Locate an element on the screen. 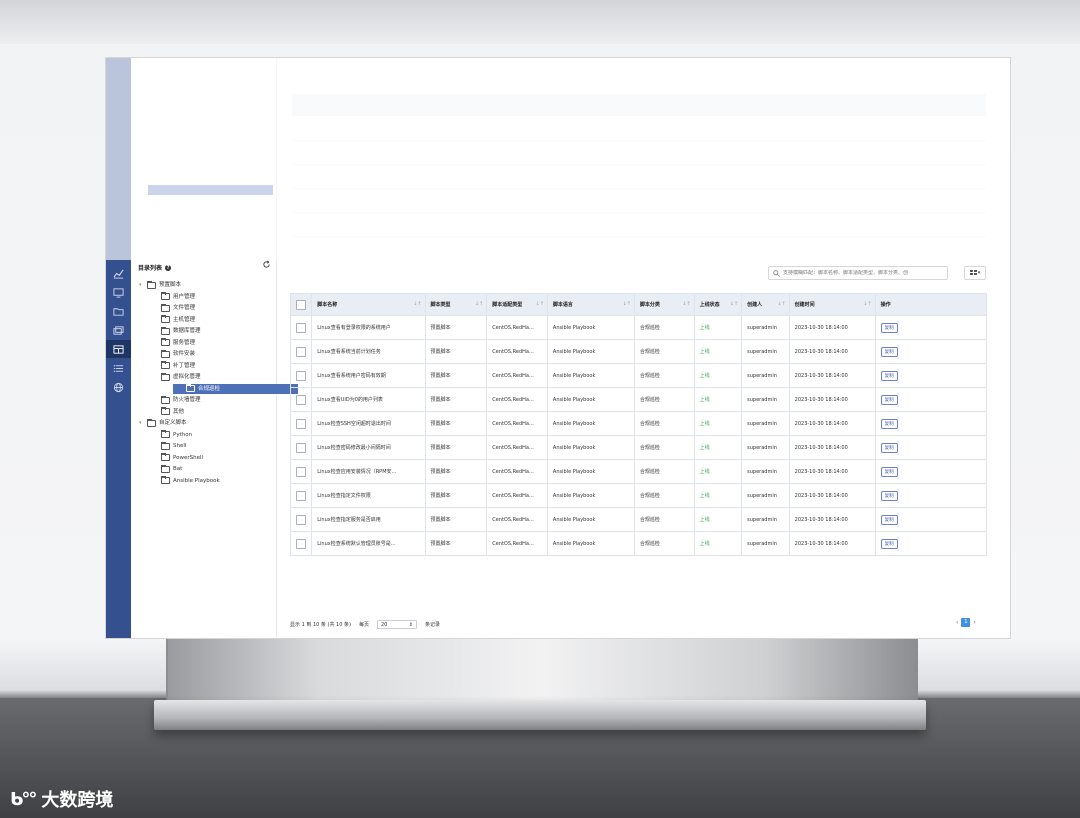 This screenshot has height=818, width=1080. select-all-checkbox is located at coordinates (301, 304).